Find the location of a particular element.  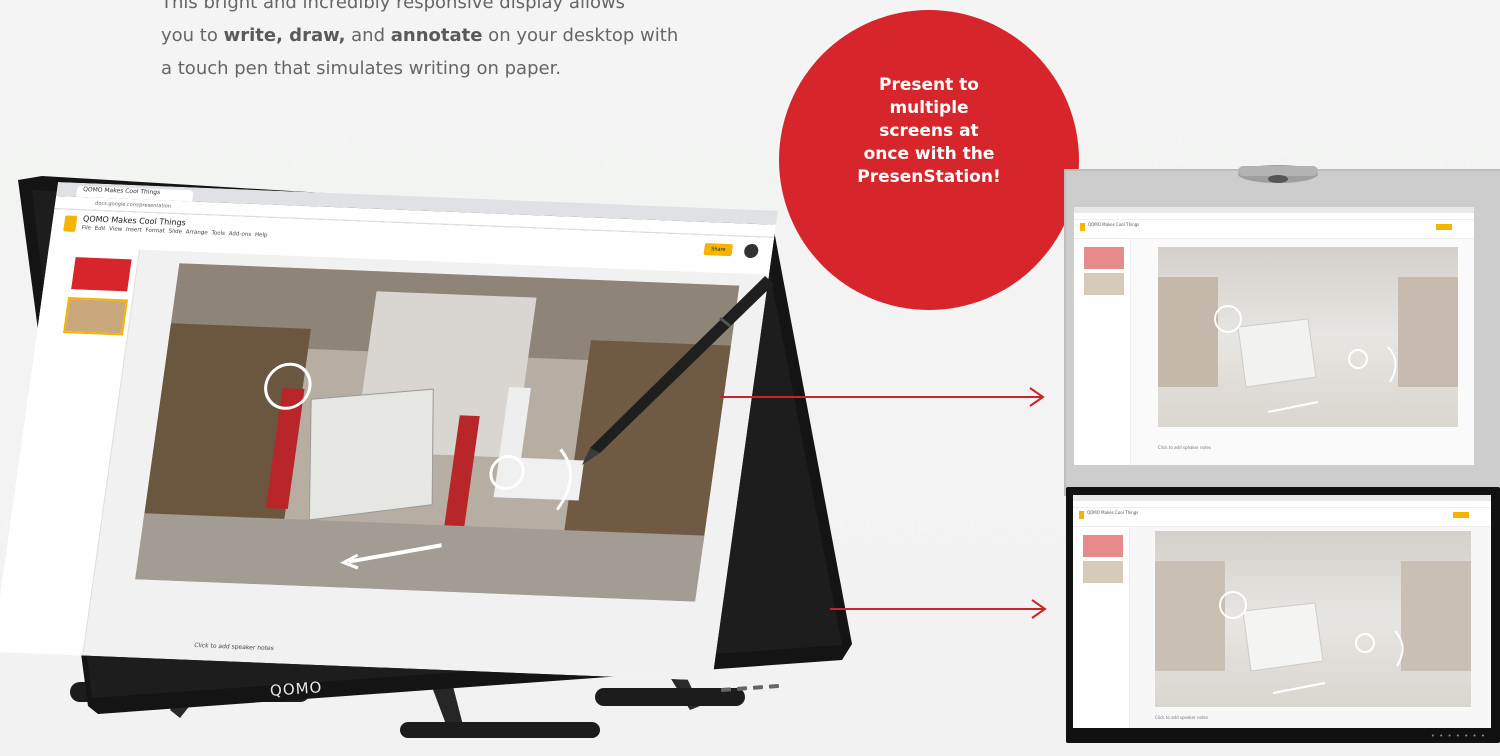

projector-filmstrip is located at coordinates (1102, 352).